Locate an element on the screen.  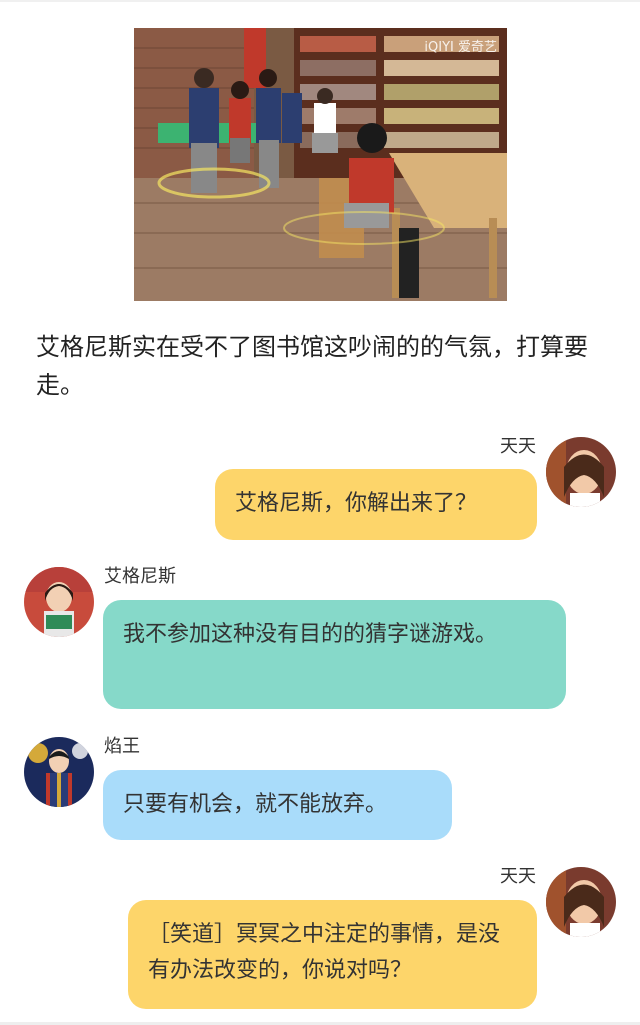
video-watermark: iQIYI 爱奇艺 is located at coordinates (460, 47).